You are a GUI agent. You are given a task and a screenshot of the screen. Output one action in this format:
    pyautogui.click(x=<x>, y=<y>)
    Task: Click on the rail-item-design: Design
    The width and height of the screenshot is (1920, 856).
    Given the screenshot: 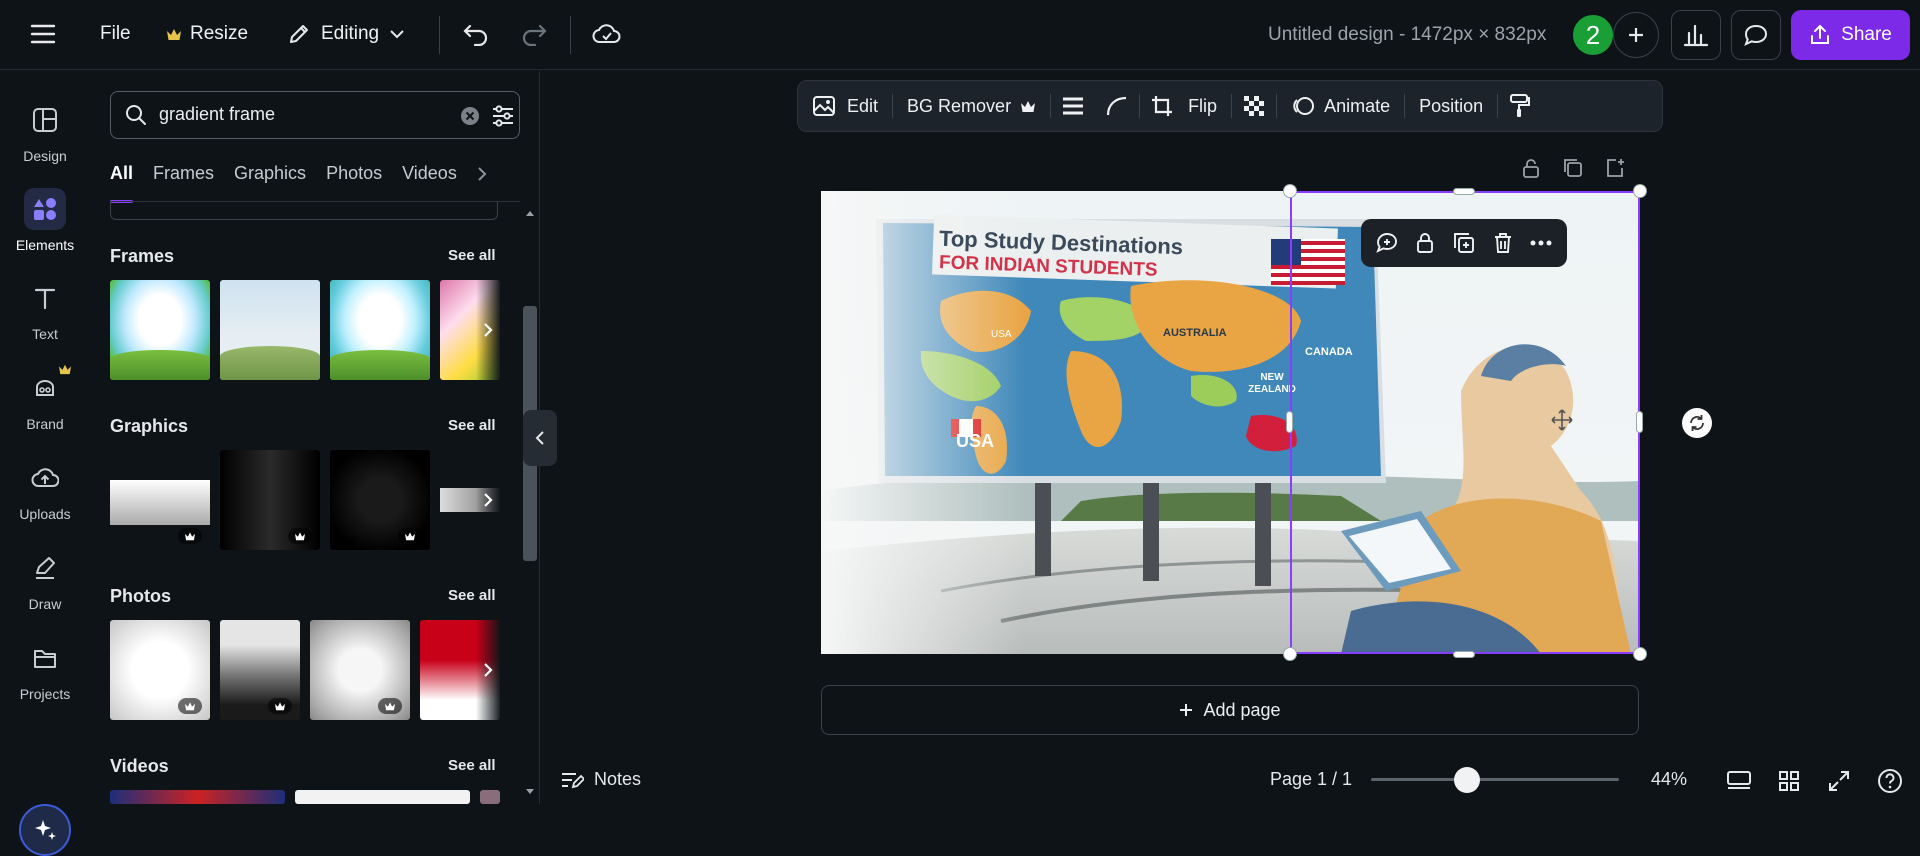 What is the action you would take?
    pyautogui.click(x=45, y=131)
    